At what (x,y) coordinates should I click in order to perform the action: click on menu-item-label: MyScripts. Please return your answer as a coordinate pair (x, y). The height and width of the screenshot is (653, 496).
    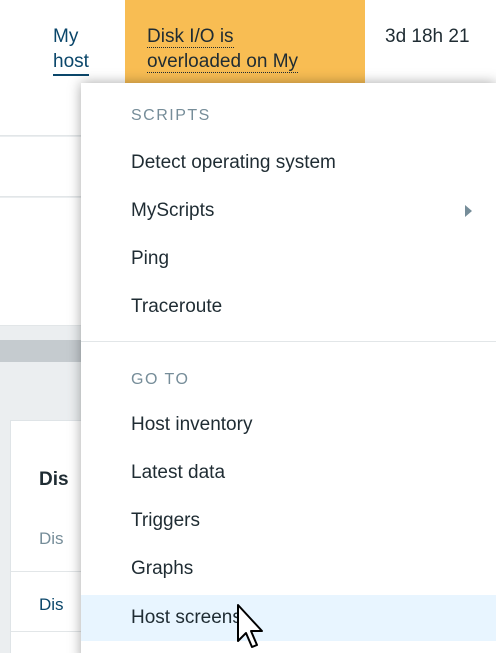
    Looking at the image, I should click on (173, 210).